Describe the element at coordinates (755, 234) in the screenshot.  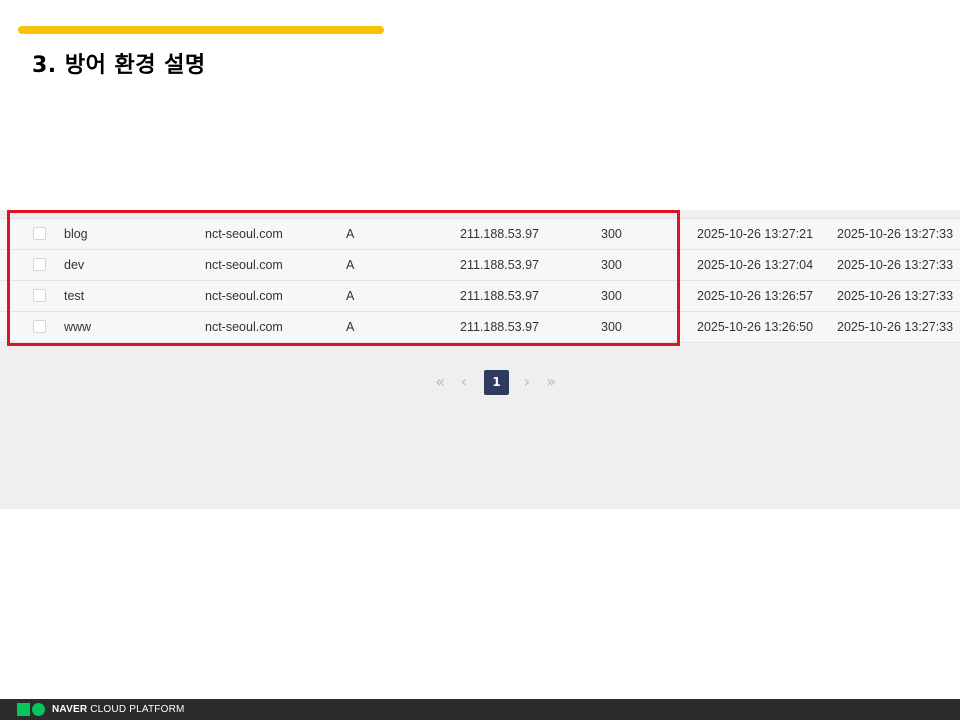
I see `record-created: 2025-10-26 13:27:21` at that location.